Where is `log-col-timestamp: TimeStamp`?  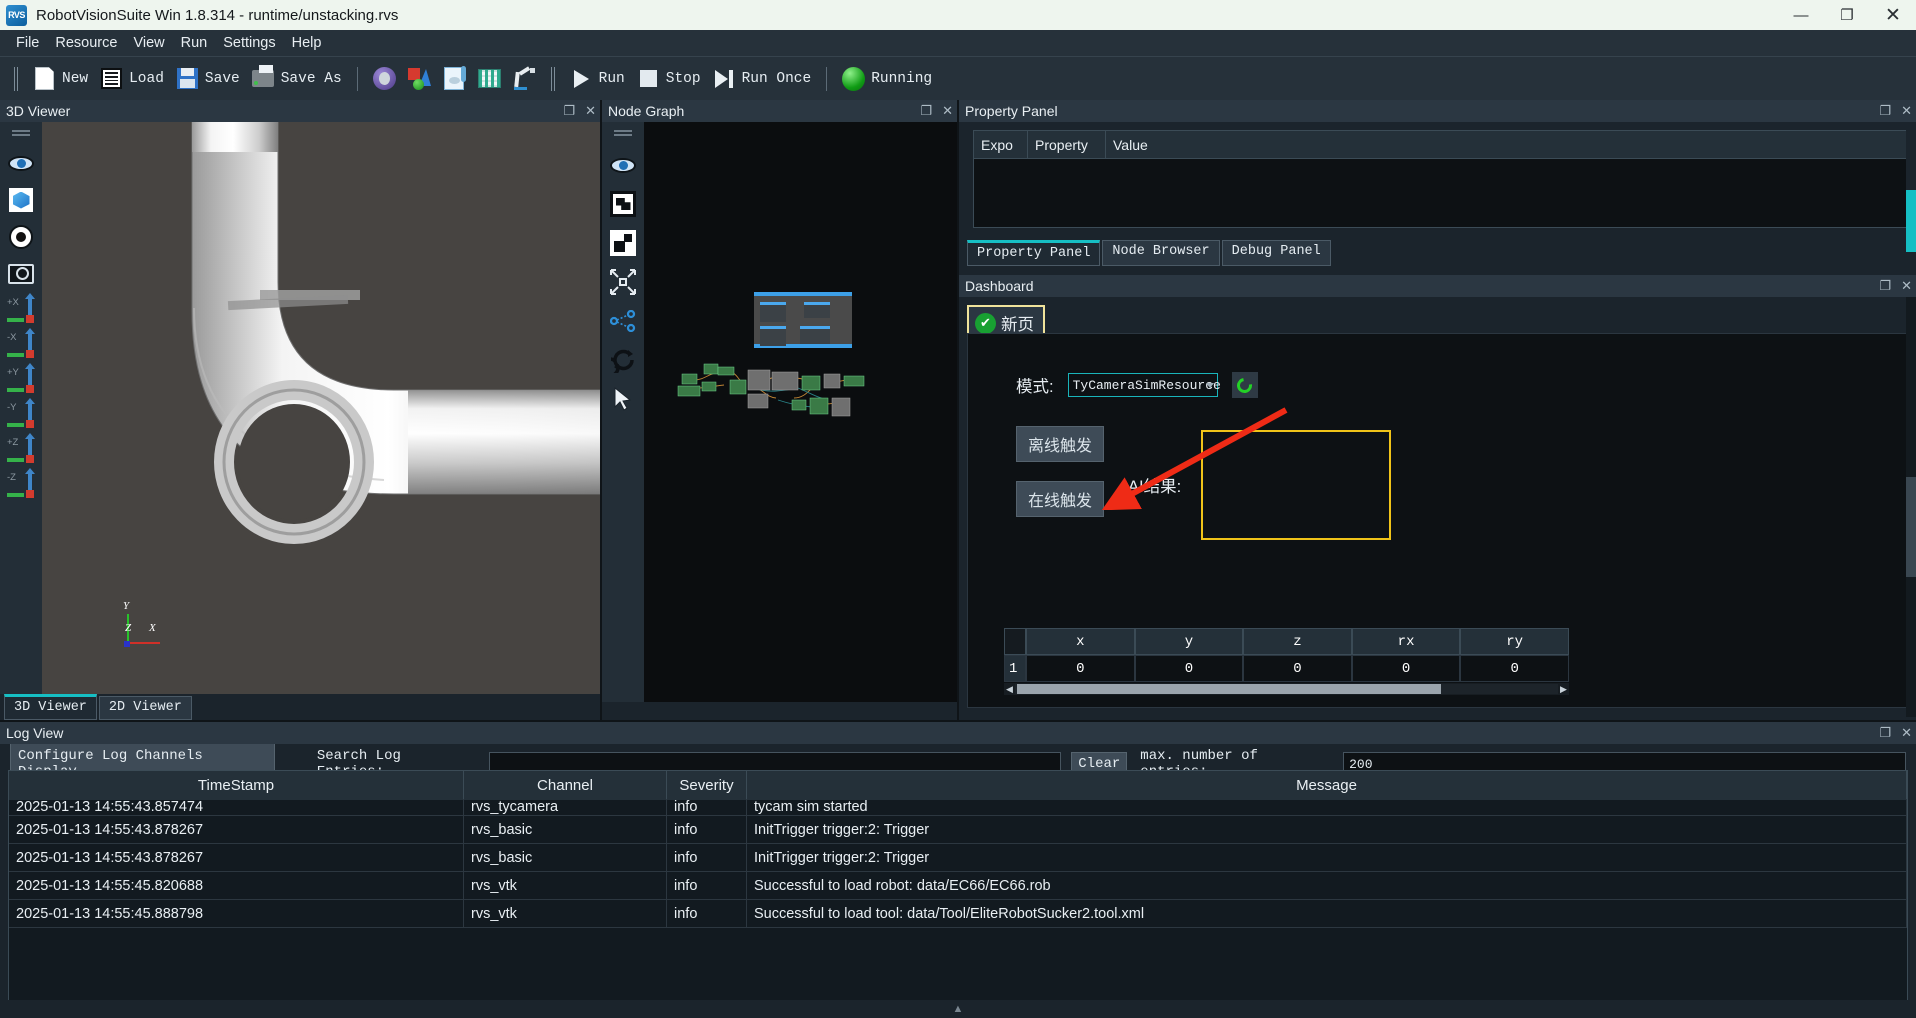 log-col-timestamp: TimeStamp is located at coordinates (236, 785).